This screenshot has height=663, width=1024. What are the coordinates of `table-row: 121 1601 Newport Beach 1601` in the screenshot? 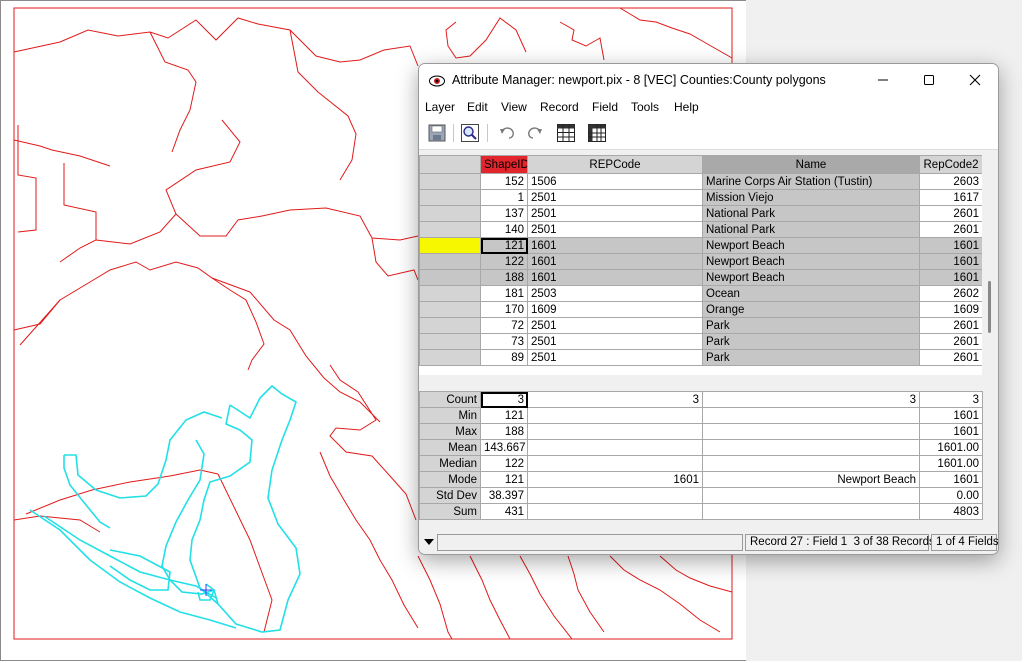 It's located at (700, 245).